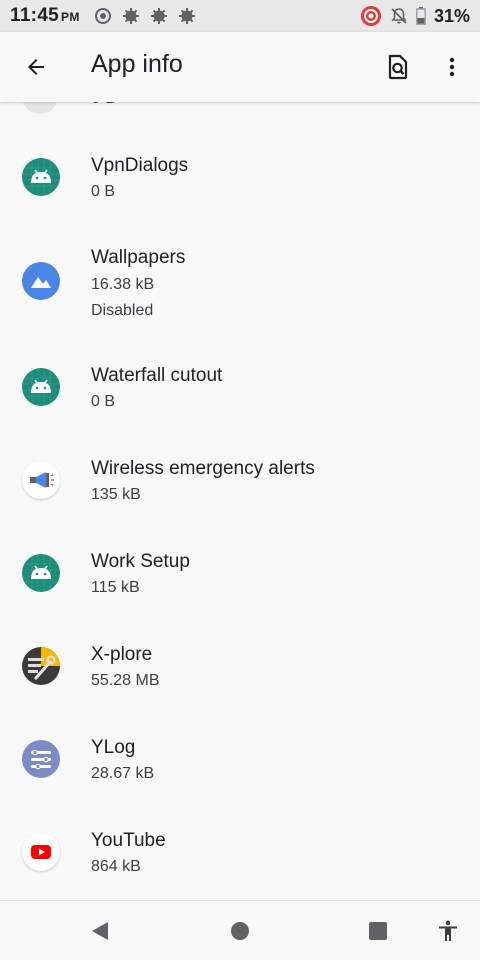 The image size is (480, 960). What do you see at coordinates (140, 165) in the screenshot?
I see `app-name: VpnDialogs` at bounding box center [140, 165].